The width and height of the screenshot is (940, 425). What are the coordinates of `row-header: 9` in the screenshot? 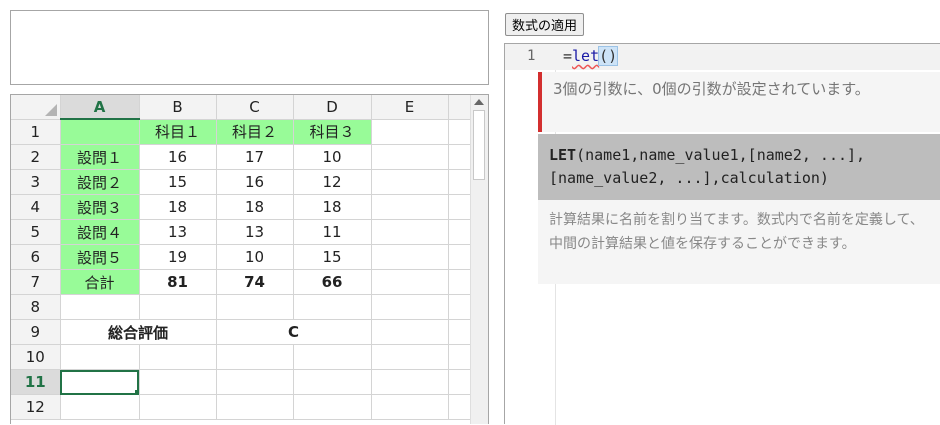 It's located at (36, 332).